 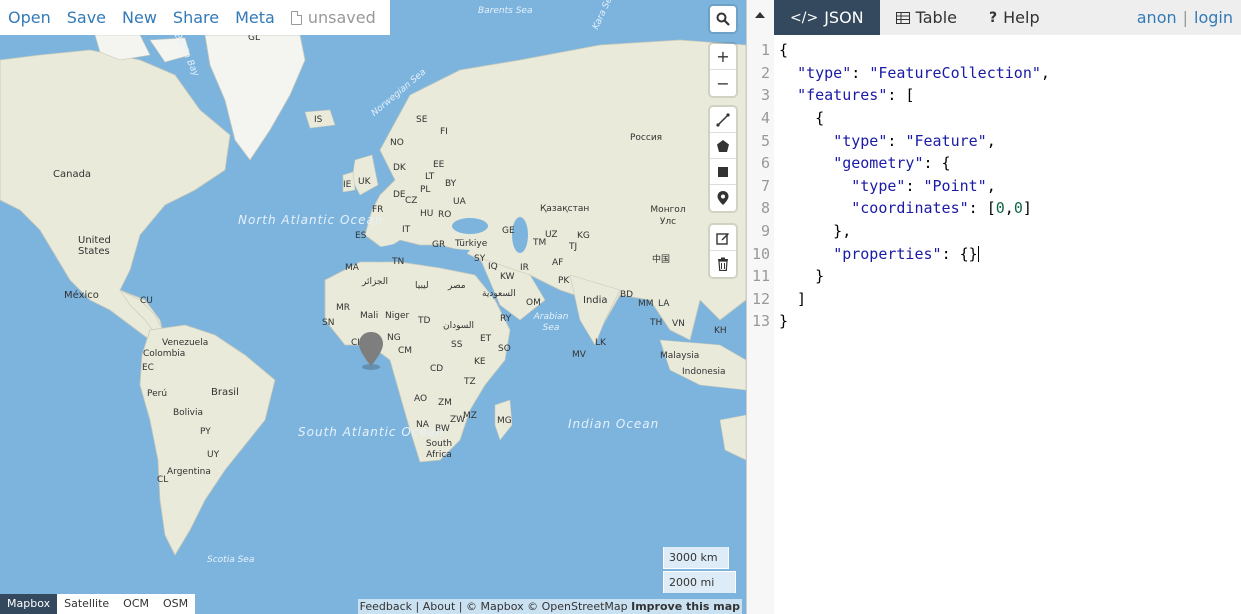 What do you see at coordinates (804, 17) in the screenshot?
I see `code-icon: </>` at bounding box center [804, 17].